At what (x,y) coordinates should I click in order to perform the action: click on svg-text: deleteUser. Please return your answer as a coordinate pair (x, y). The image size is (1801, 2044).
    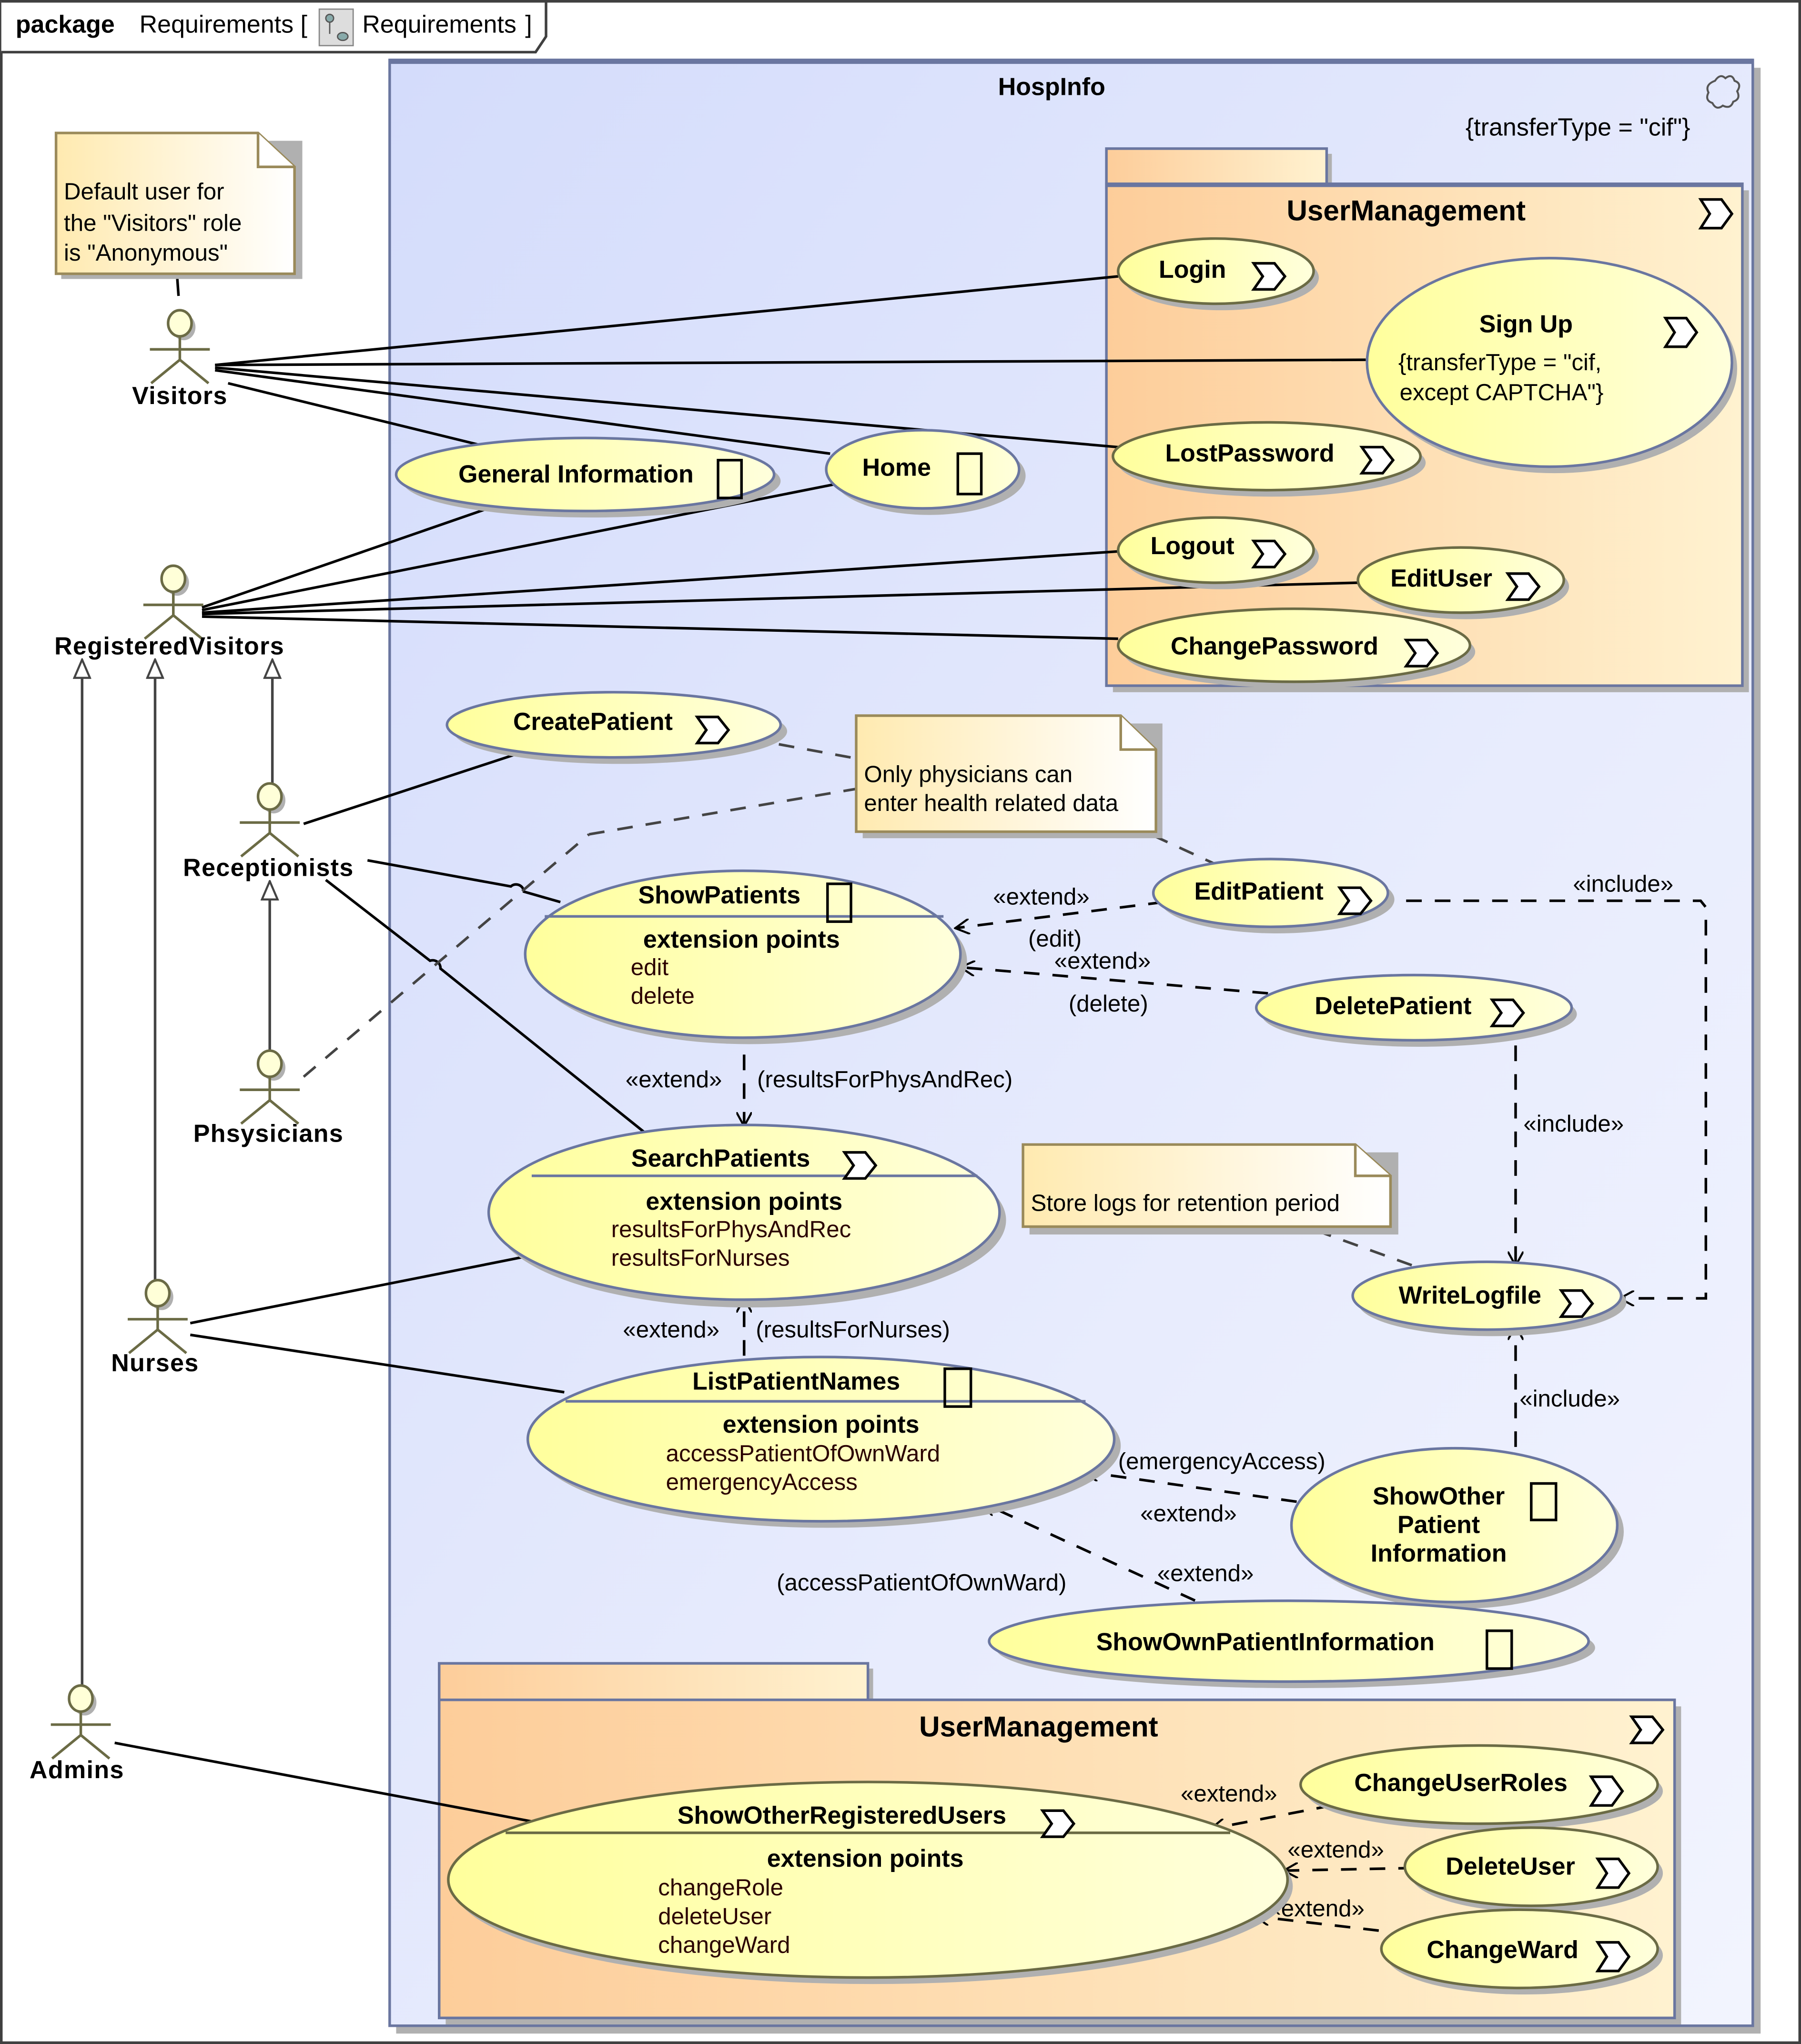
    Looking at the image, I should click on (714, 1916).